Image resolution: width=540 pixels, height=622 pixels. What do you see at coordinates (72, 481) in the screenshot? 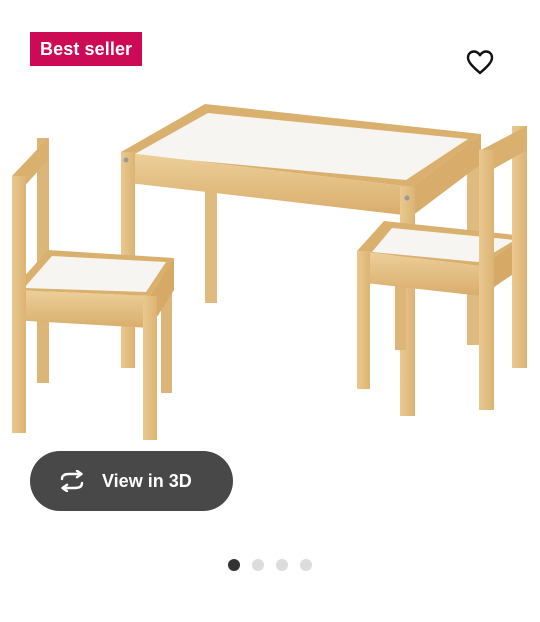
I see `rotate-3d-icon` at bounding box center [72, 481].